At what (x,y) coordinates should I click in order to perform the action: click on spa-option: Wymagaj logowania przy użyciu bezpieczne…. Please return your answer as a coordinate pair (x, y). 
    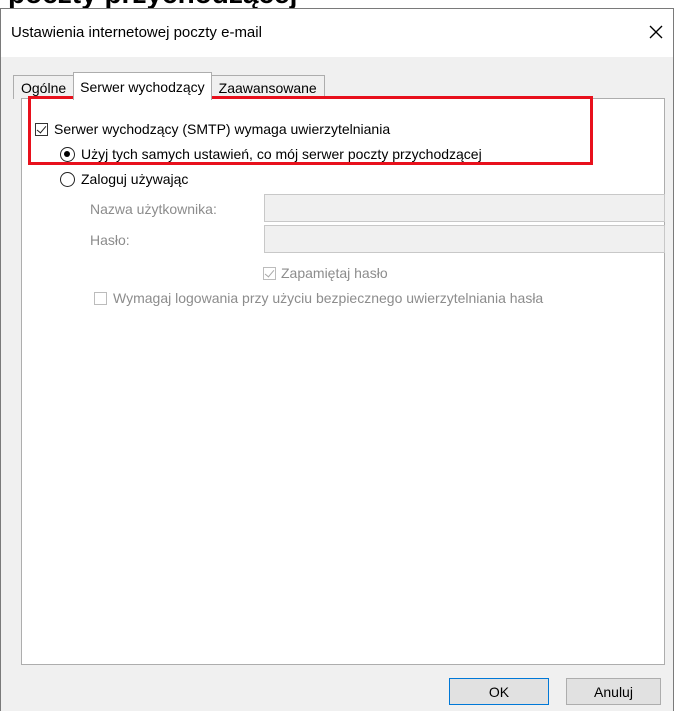
    Looking at the image, I should click on (318, 298).